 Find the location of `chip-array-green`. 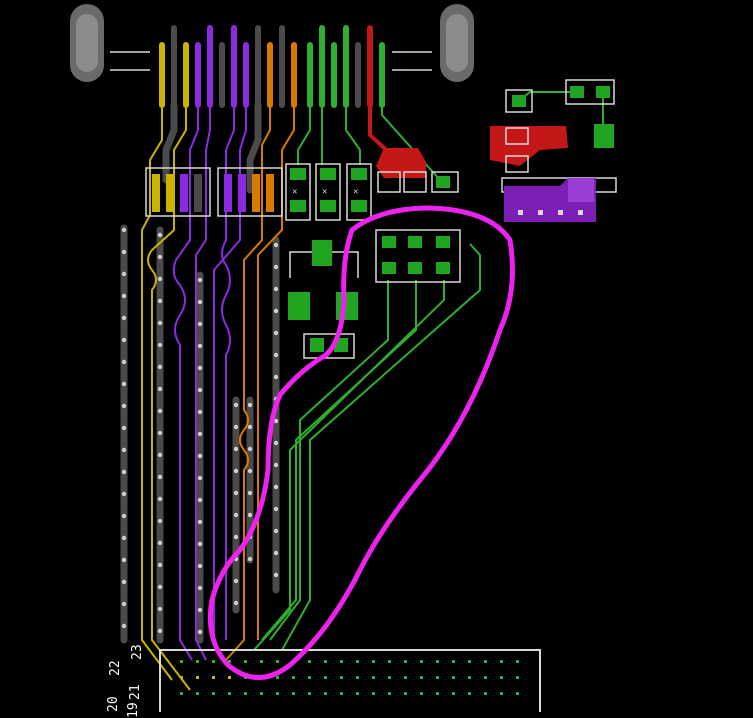

chip-array-green is located at coordinates (418, 256).